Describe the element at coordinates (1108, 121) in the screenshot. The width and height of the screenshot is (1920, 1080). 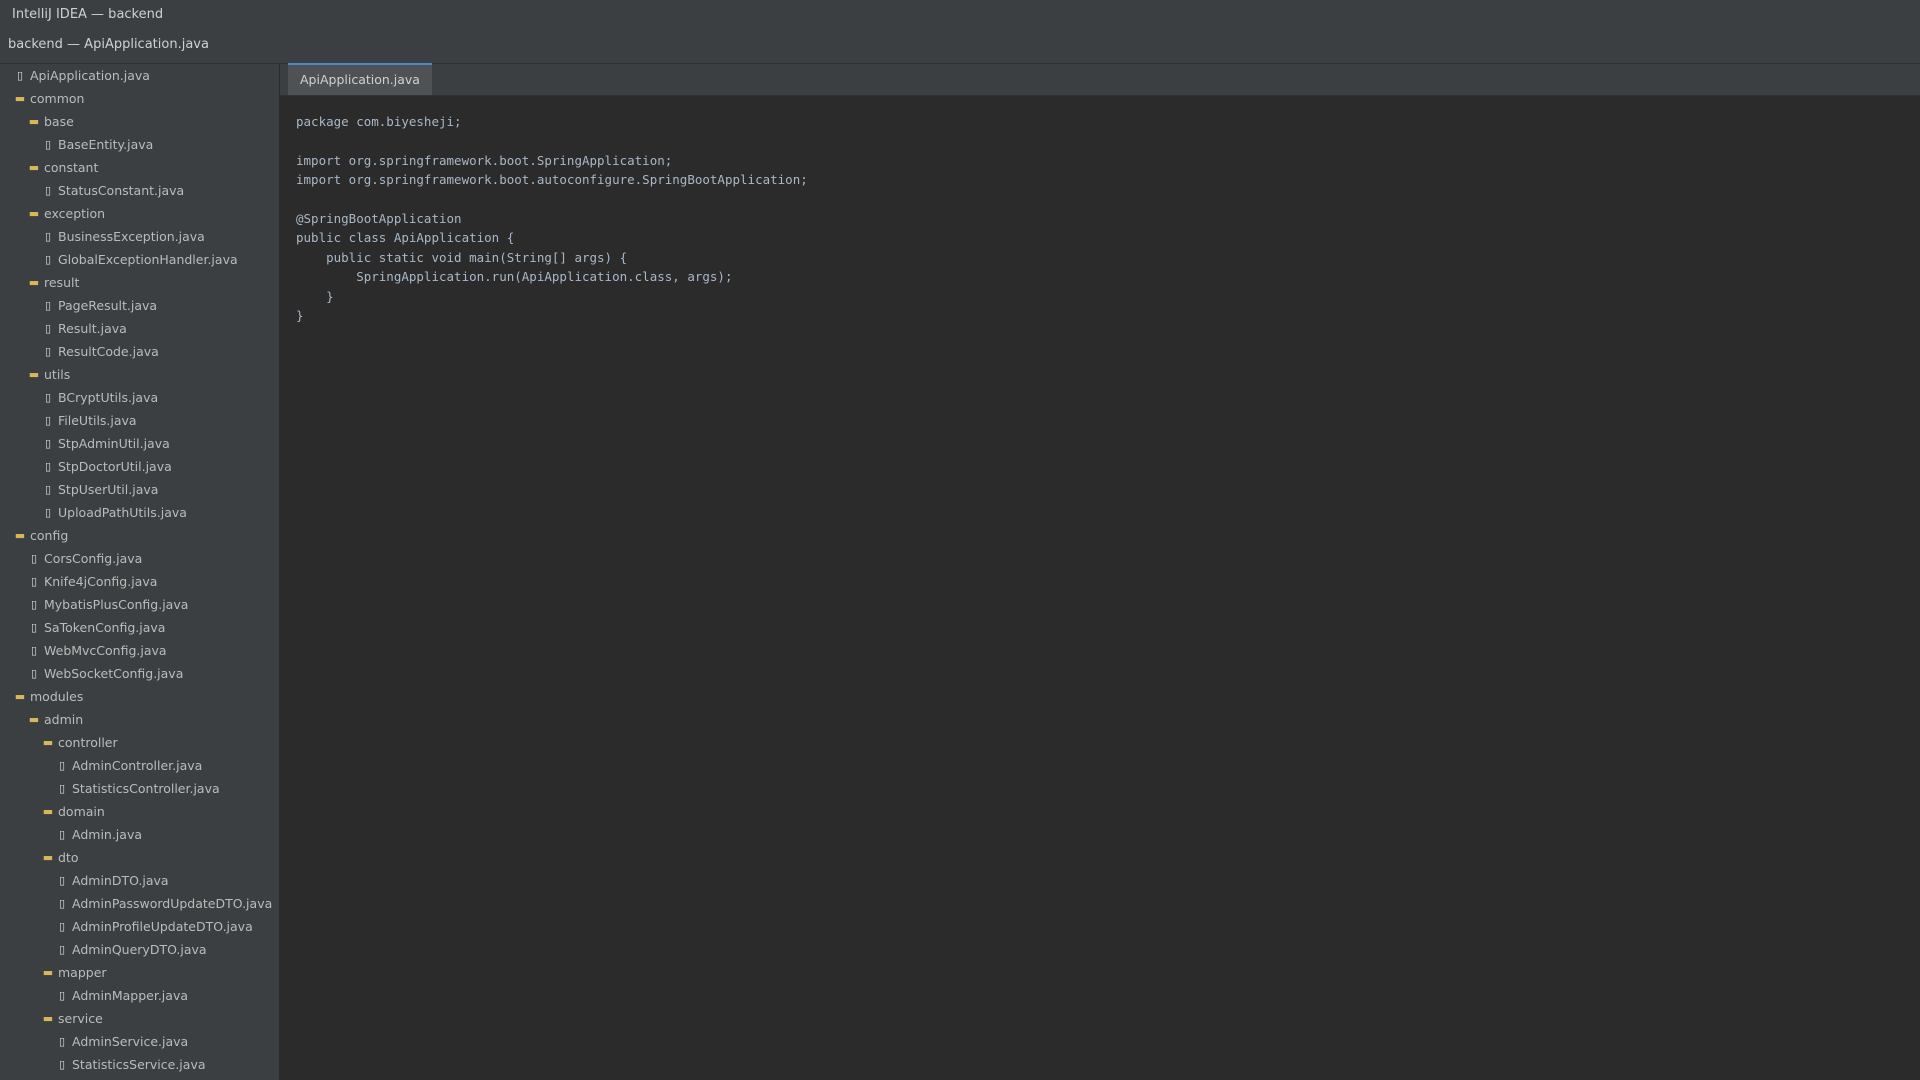
I see `code-line: package com.biyesheji;` at that location.